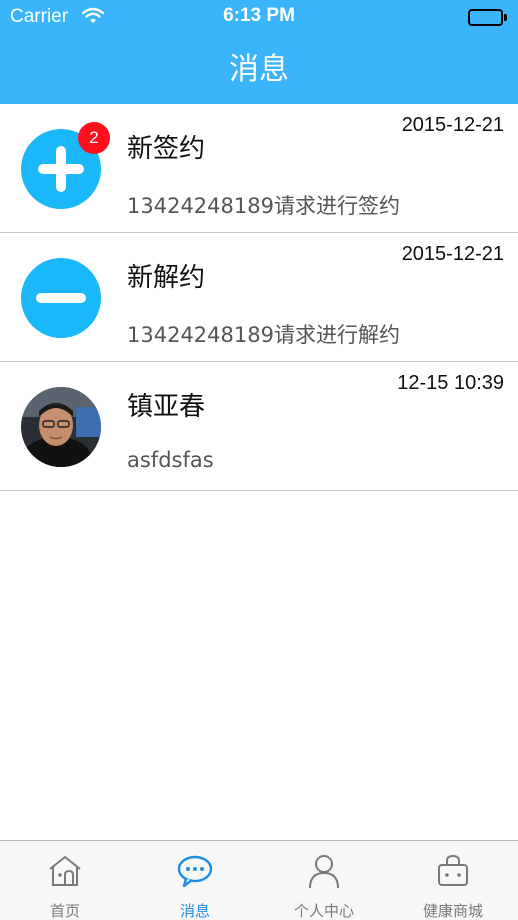 The height and width of the screenshot is (920, 518). What do you see at coordinates (94, 138) in the screenshot?
I see `unread-badge: 2` at bounding box center [94, 138].